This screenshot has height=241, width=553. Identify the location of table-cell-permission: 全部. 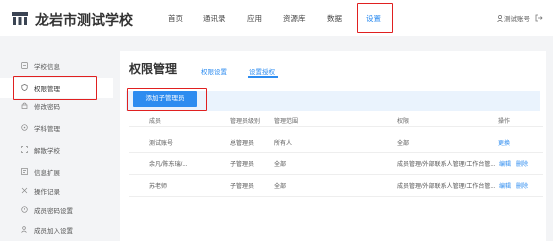
(403, 144).